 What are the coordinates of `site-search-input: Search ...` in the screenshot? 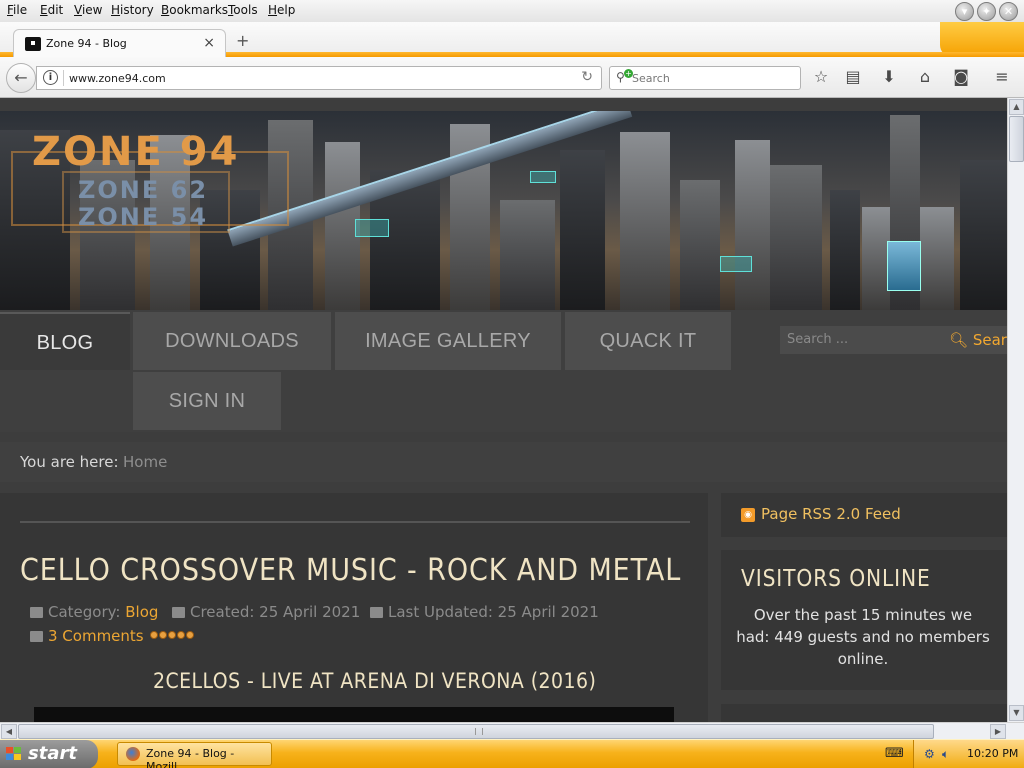 It's located at (862, 340).